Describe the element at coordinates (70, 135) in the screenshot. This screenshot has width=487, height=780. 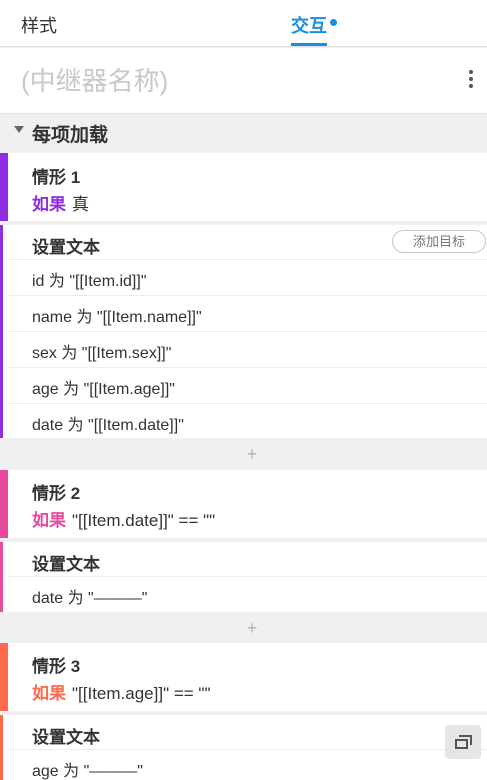
I see `event-title: 每项加载` at that location.